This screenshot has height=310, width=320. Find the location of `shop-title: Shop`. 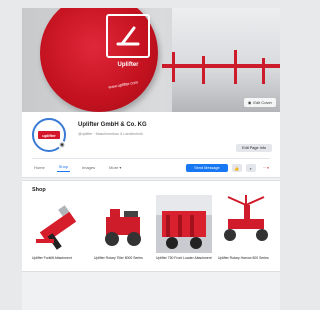

shop-title: Shop is located at coordinates (39, 190).